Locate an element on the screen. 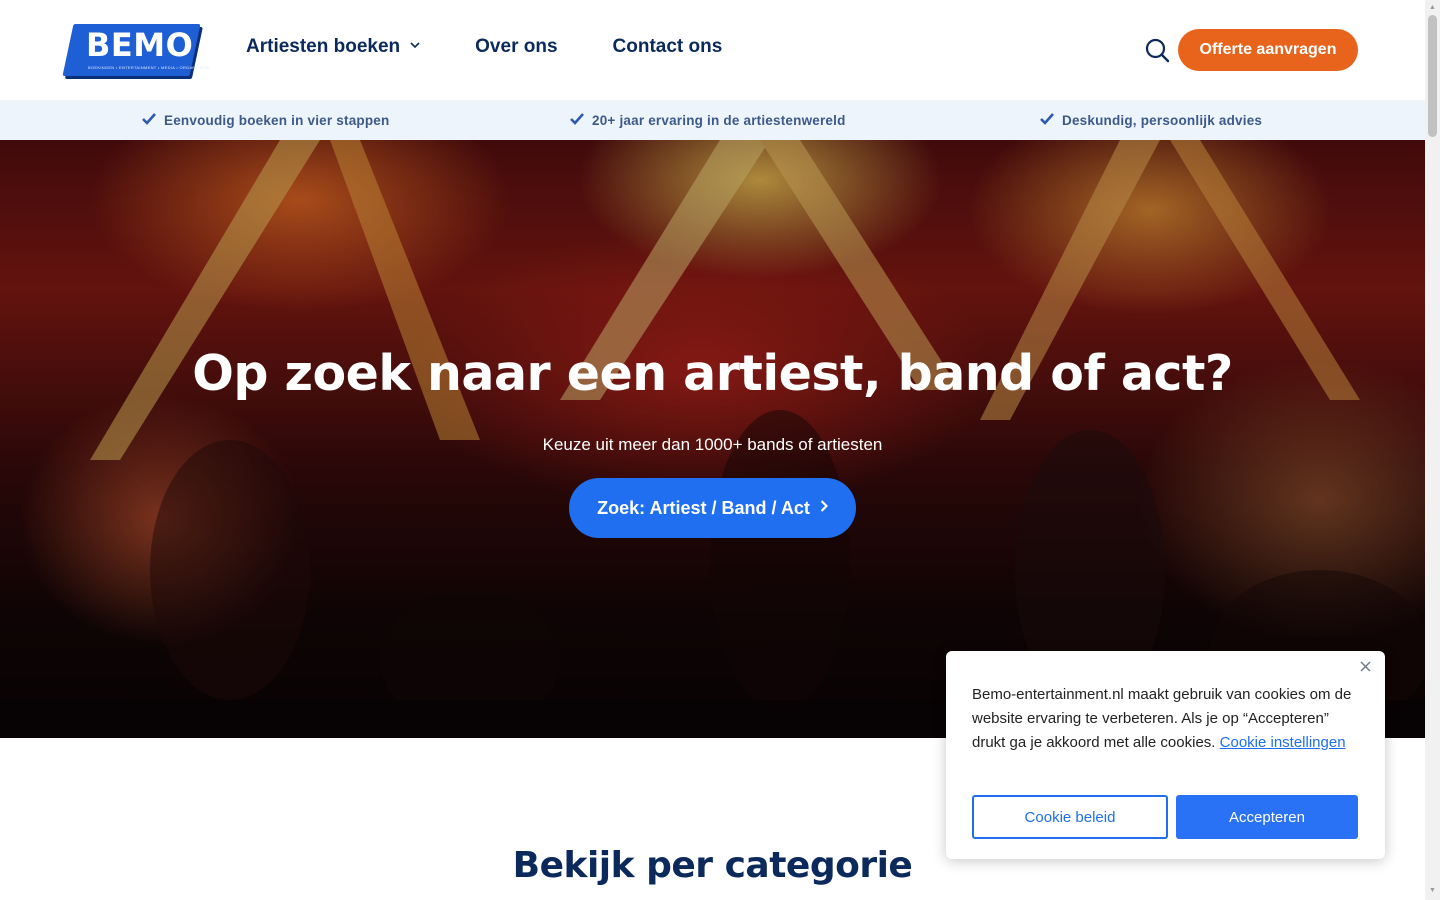  logo-text: BEMO is located at coordinates (140, 45).